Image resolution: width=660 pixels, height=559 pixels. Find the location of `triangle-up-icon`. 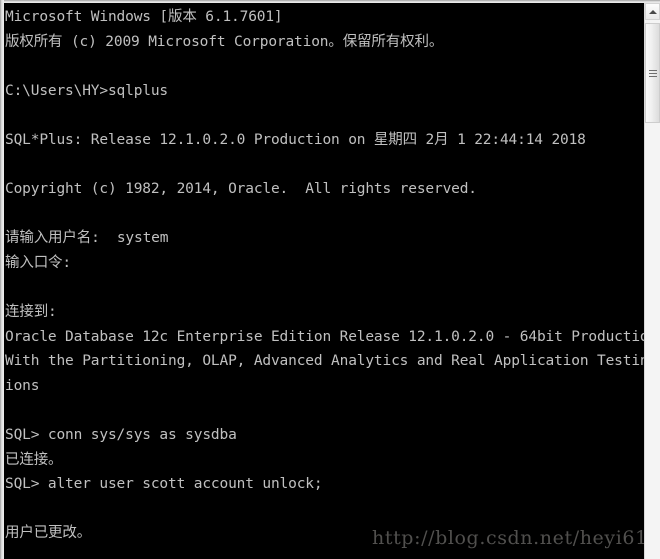

triangle-up-icon is located at coordinates (652, 11).